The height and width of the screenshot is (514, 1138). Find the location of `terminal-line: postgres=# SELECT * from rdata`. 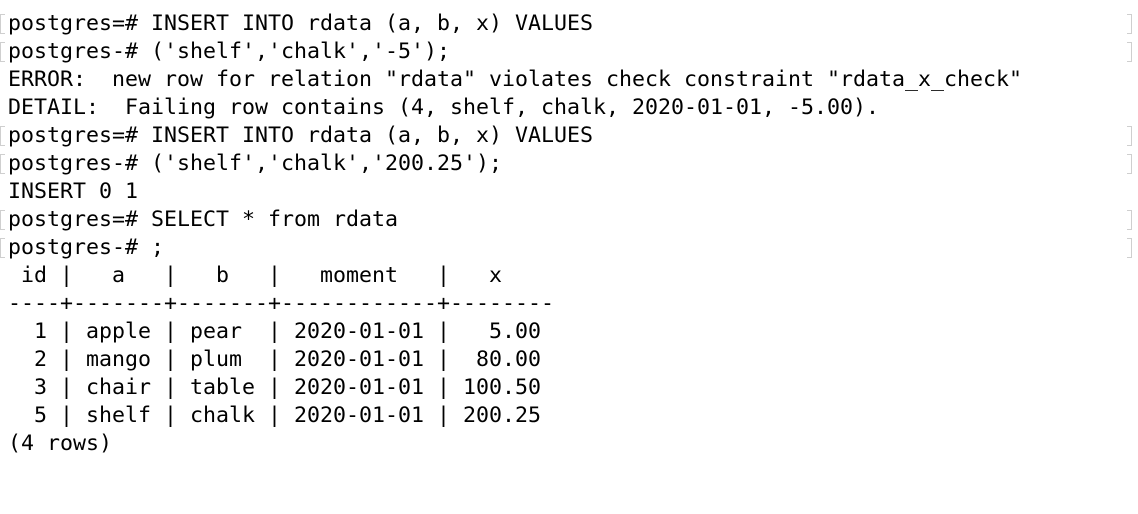

terminal-line: postgres=# SELECT * from rdata is located at coordinates (569, 220).